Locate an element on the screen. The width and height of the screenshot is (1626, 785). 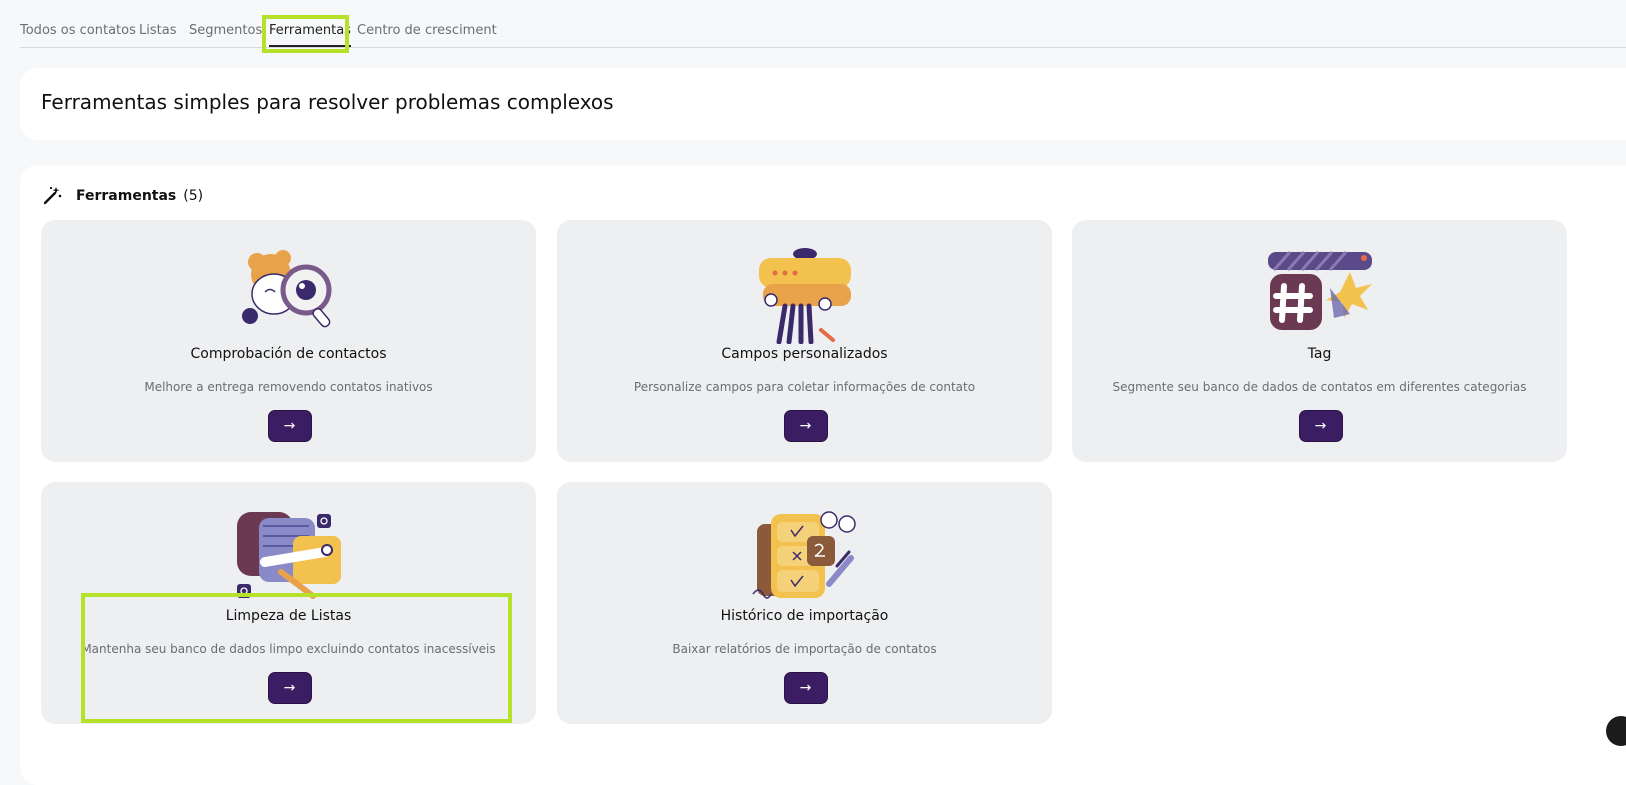
card-title: Histórico de importação is located at coordinates (804, 616).